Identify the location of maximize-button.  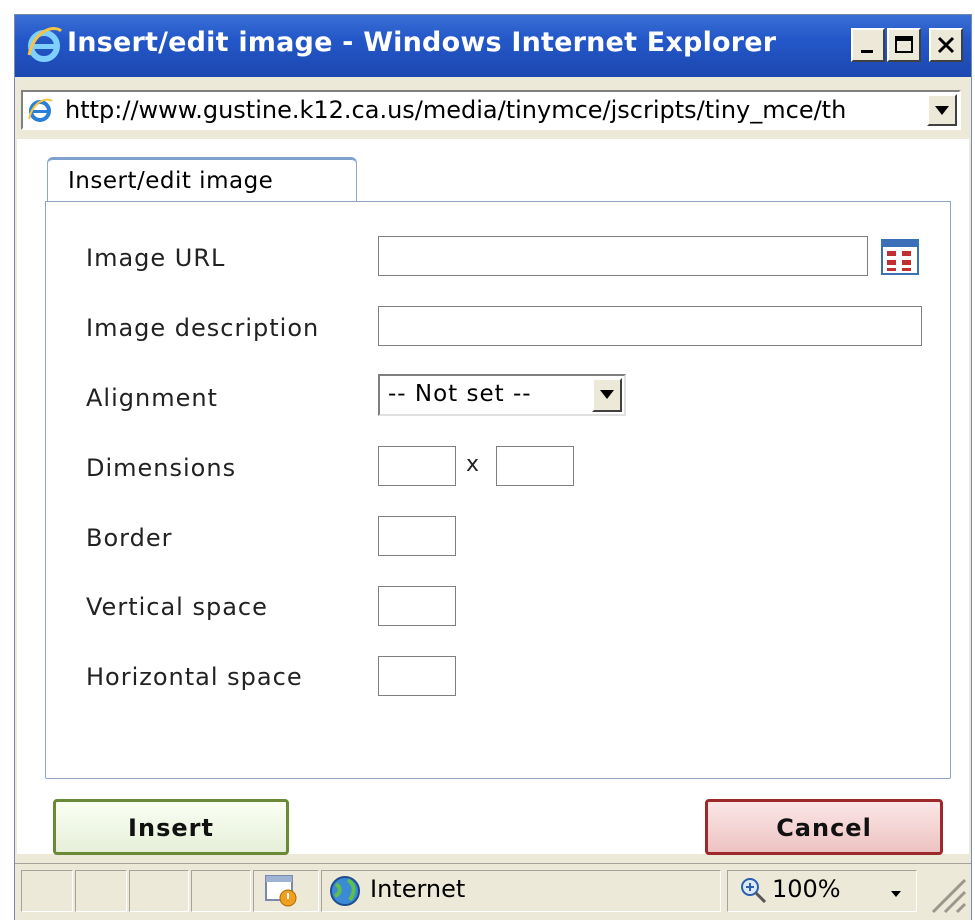
(904, 45).